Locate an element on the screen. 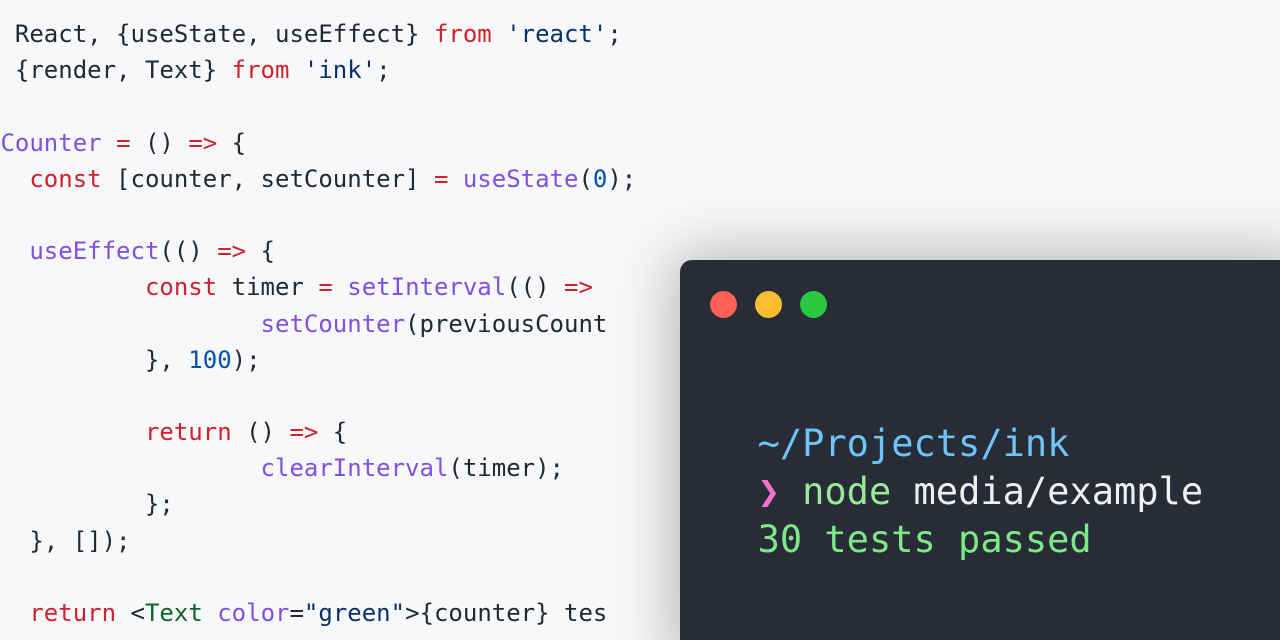 Image resolution: width=1280 pixels, height=640 pixels. code-token: {render, Text} is located at coordinates (123, 70).